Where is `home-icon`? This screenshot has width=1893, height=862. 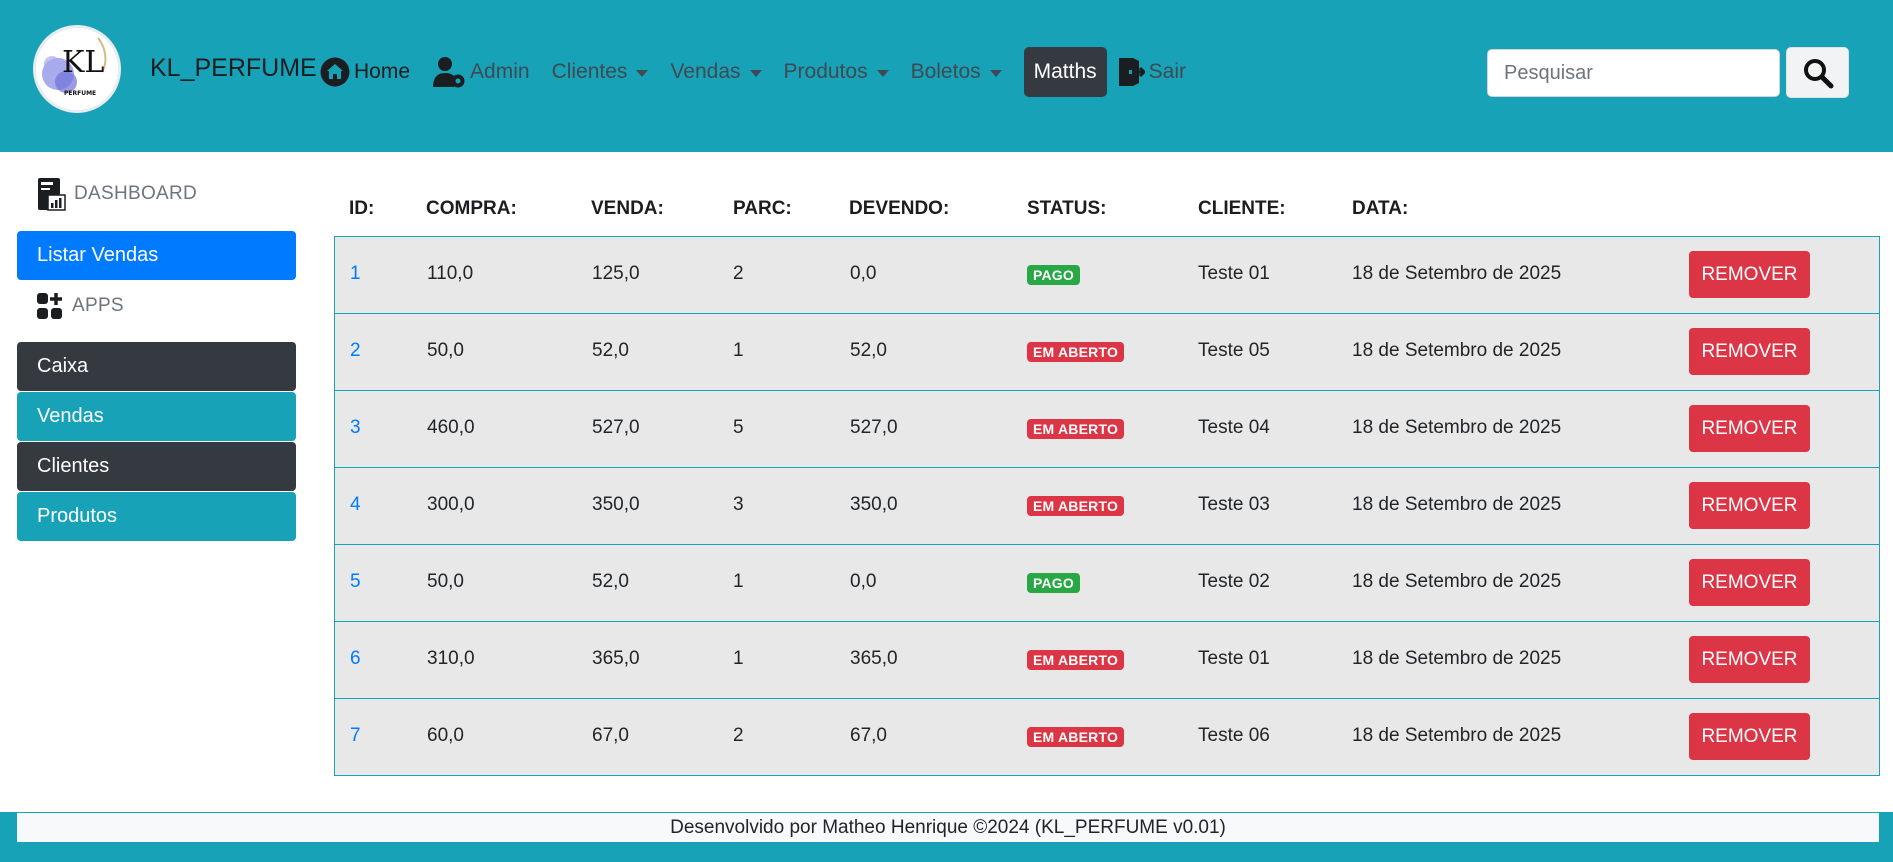 home-icon is located at coordinates (335, 72).